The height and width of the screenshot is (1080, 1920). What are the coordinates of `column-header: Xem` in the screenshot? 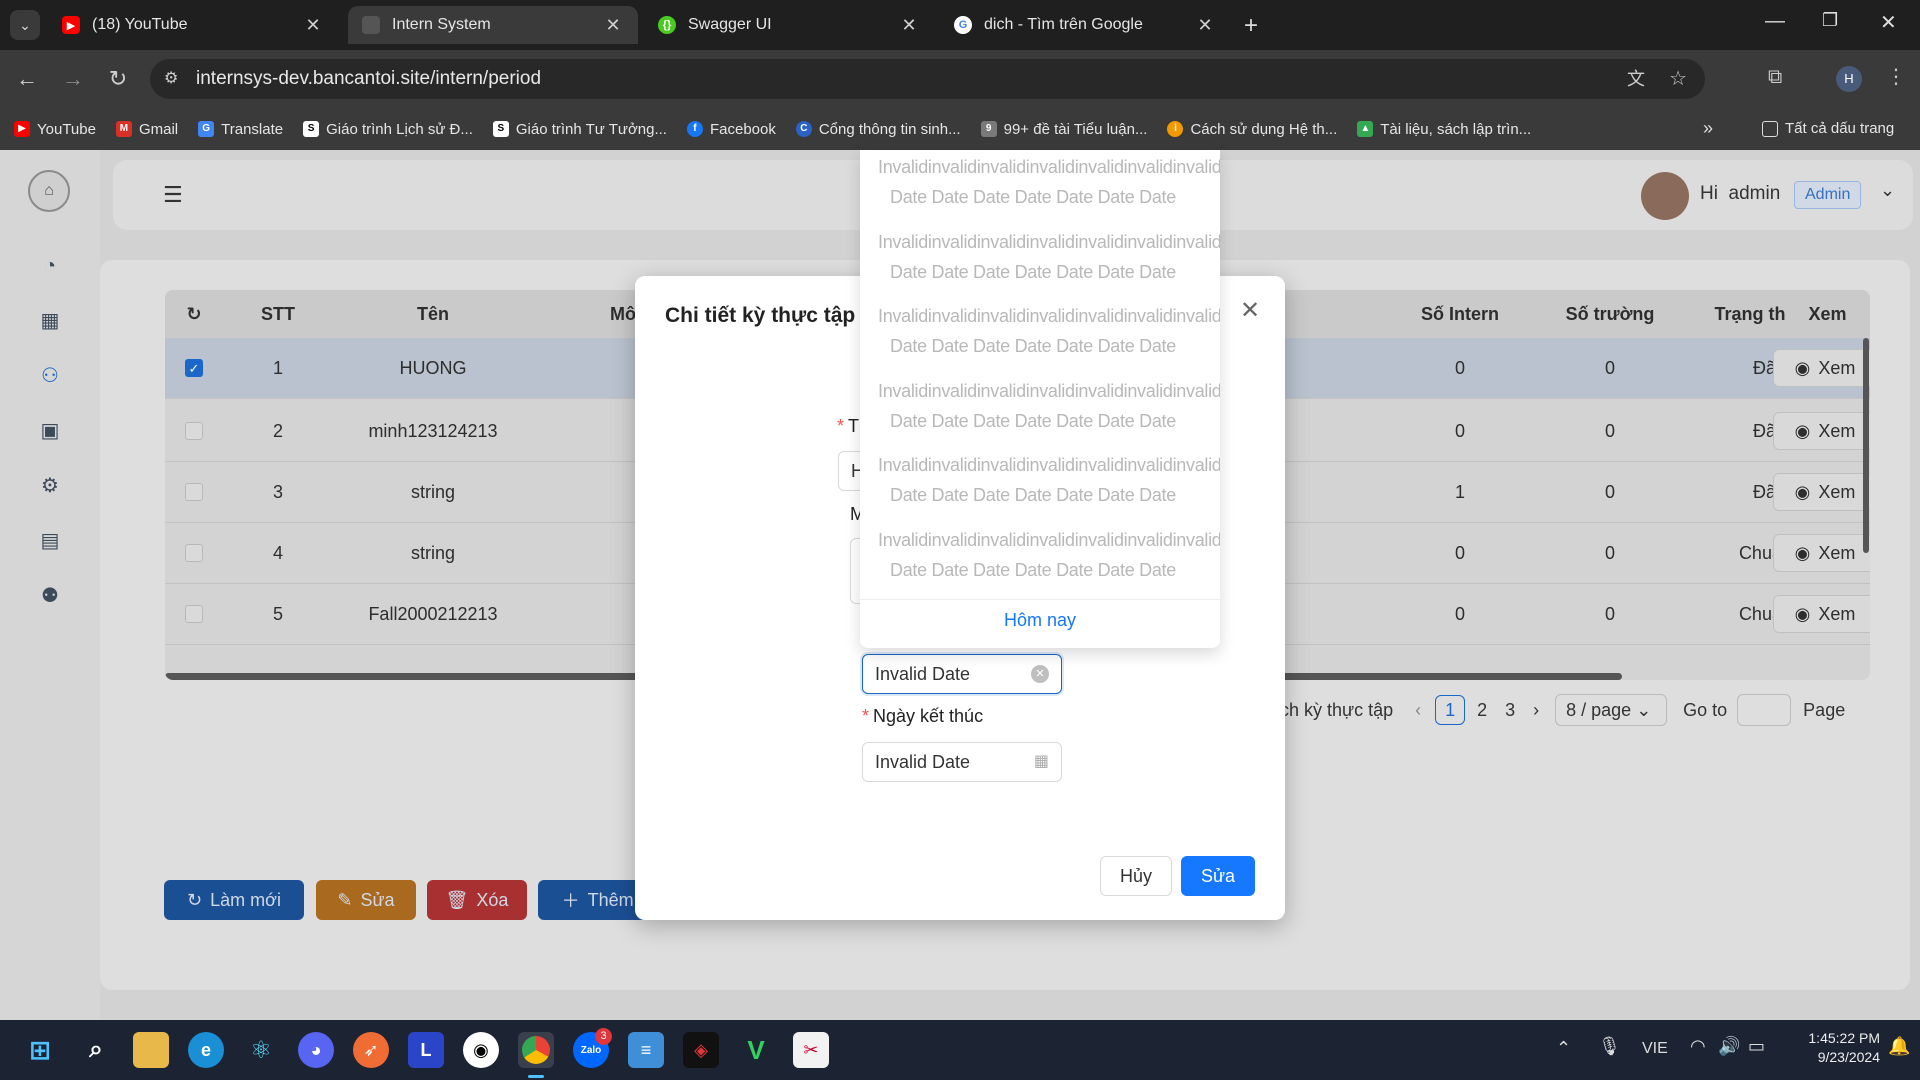 It's located at (1827, 314).